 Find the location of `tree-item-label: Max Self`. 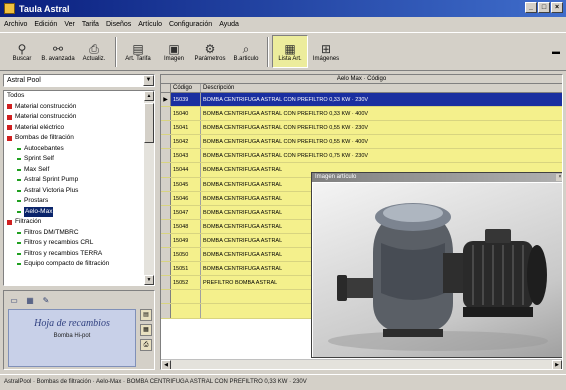

tree-item-label: Max Self is located at coordinates (37, 169).